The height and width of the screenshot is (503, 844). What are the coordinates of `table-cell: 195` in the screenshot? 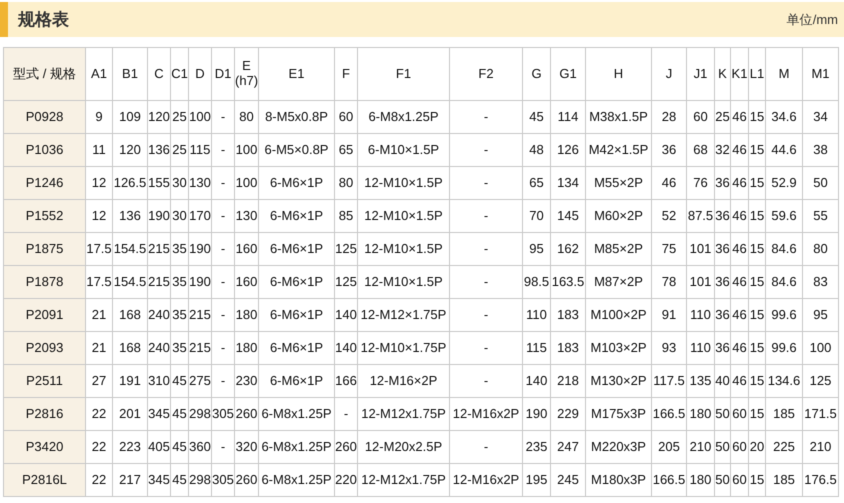 It's located at (536, 480).